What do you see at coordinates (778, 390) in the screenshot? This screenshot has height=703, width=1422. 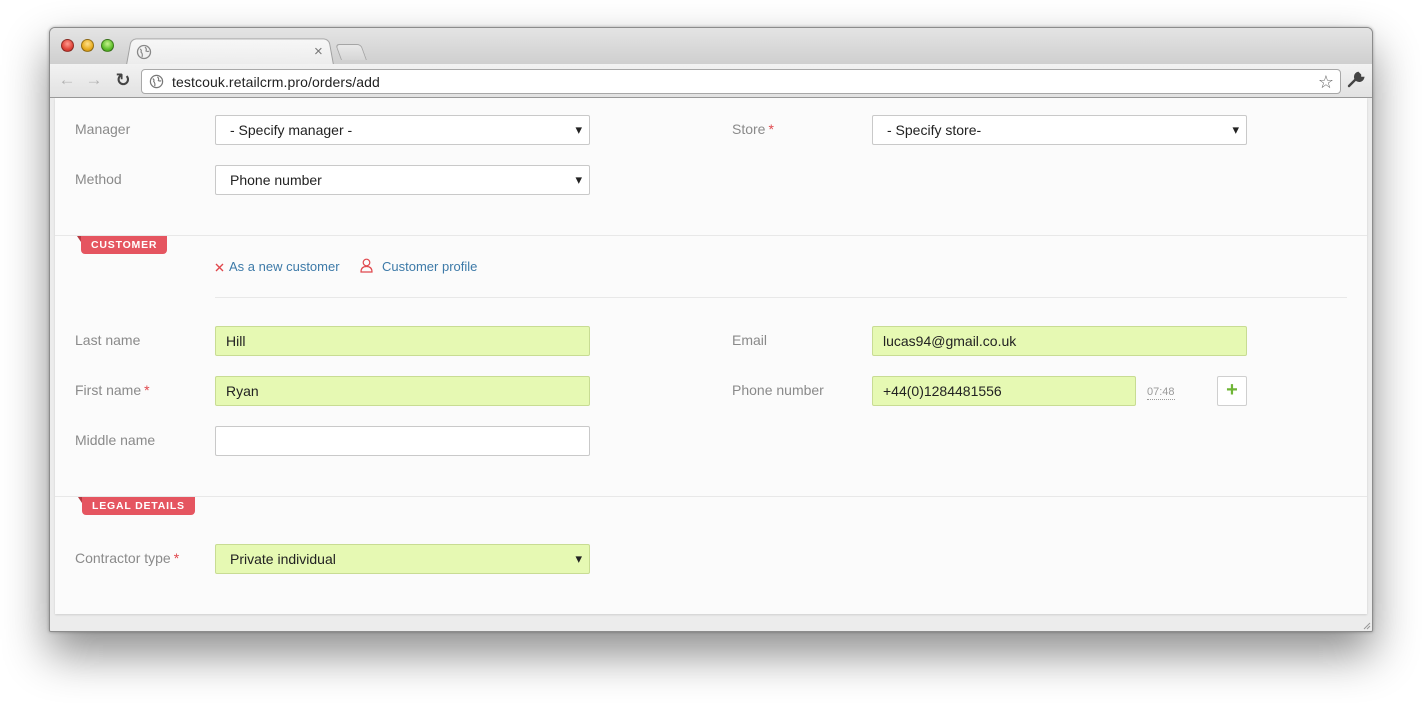 I see `phone-label: Phone number` at bounding box center [778, 390].